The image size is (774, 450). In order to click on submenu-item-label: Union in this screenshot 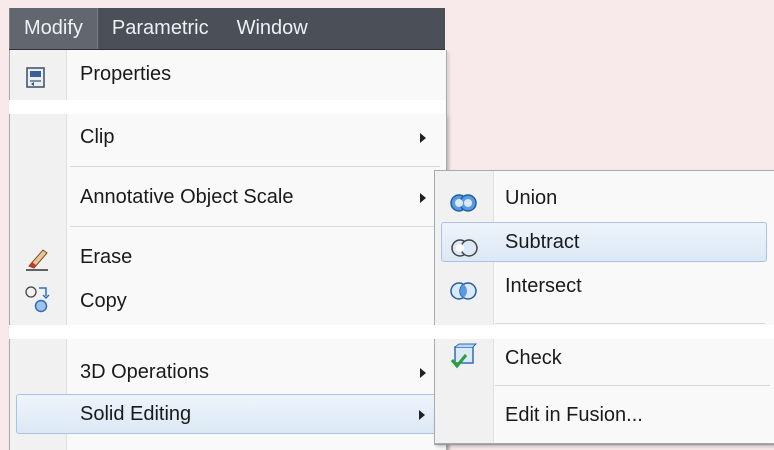, I will do `click(531, 198)`.